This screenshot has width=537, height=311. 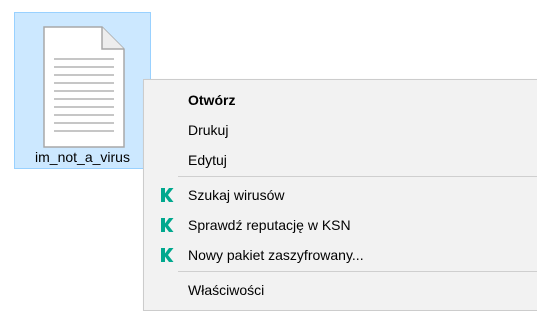 I want to click on file-item-selected: im_not_a_virus, so click(x=82, y=90).